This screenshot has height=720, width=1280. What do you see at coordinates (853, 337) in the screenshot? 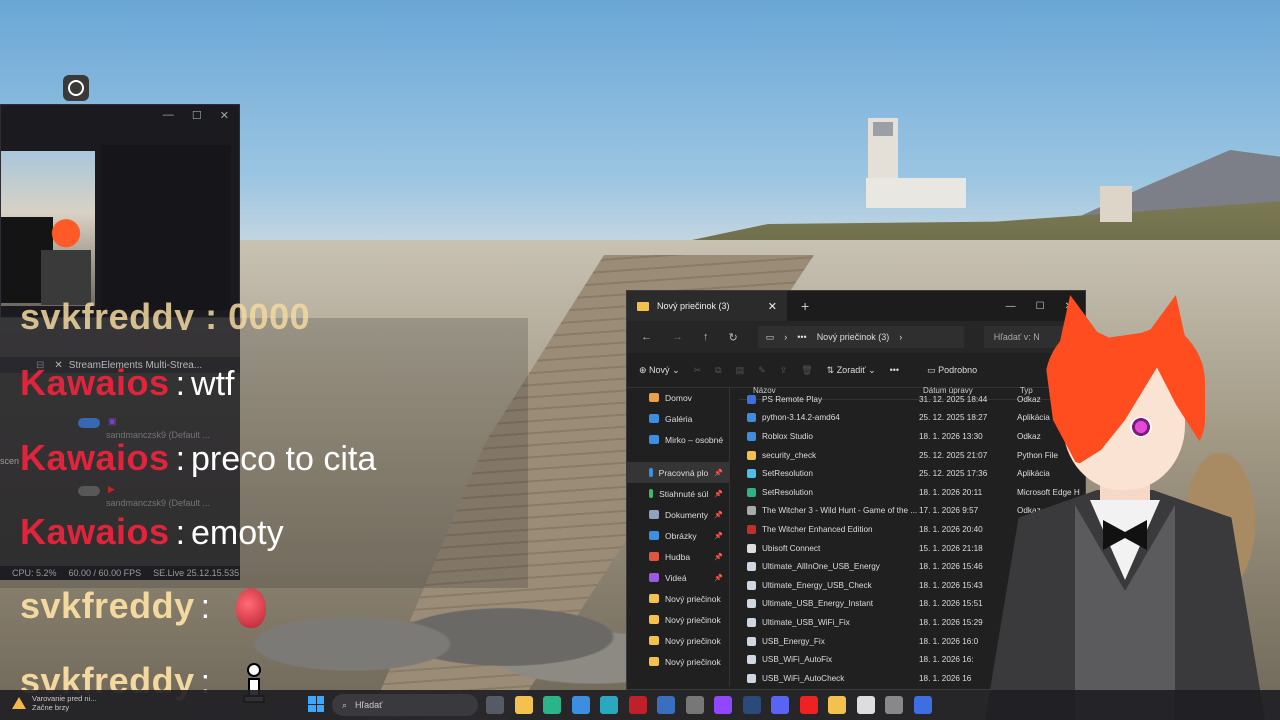
I see `address-path: Nový priečinok (3)` at bounding box center [853, 337].